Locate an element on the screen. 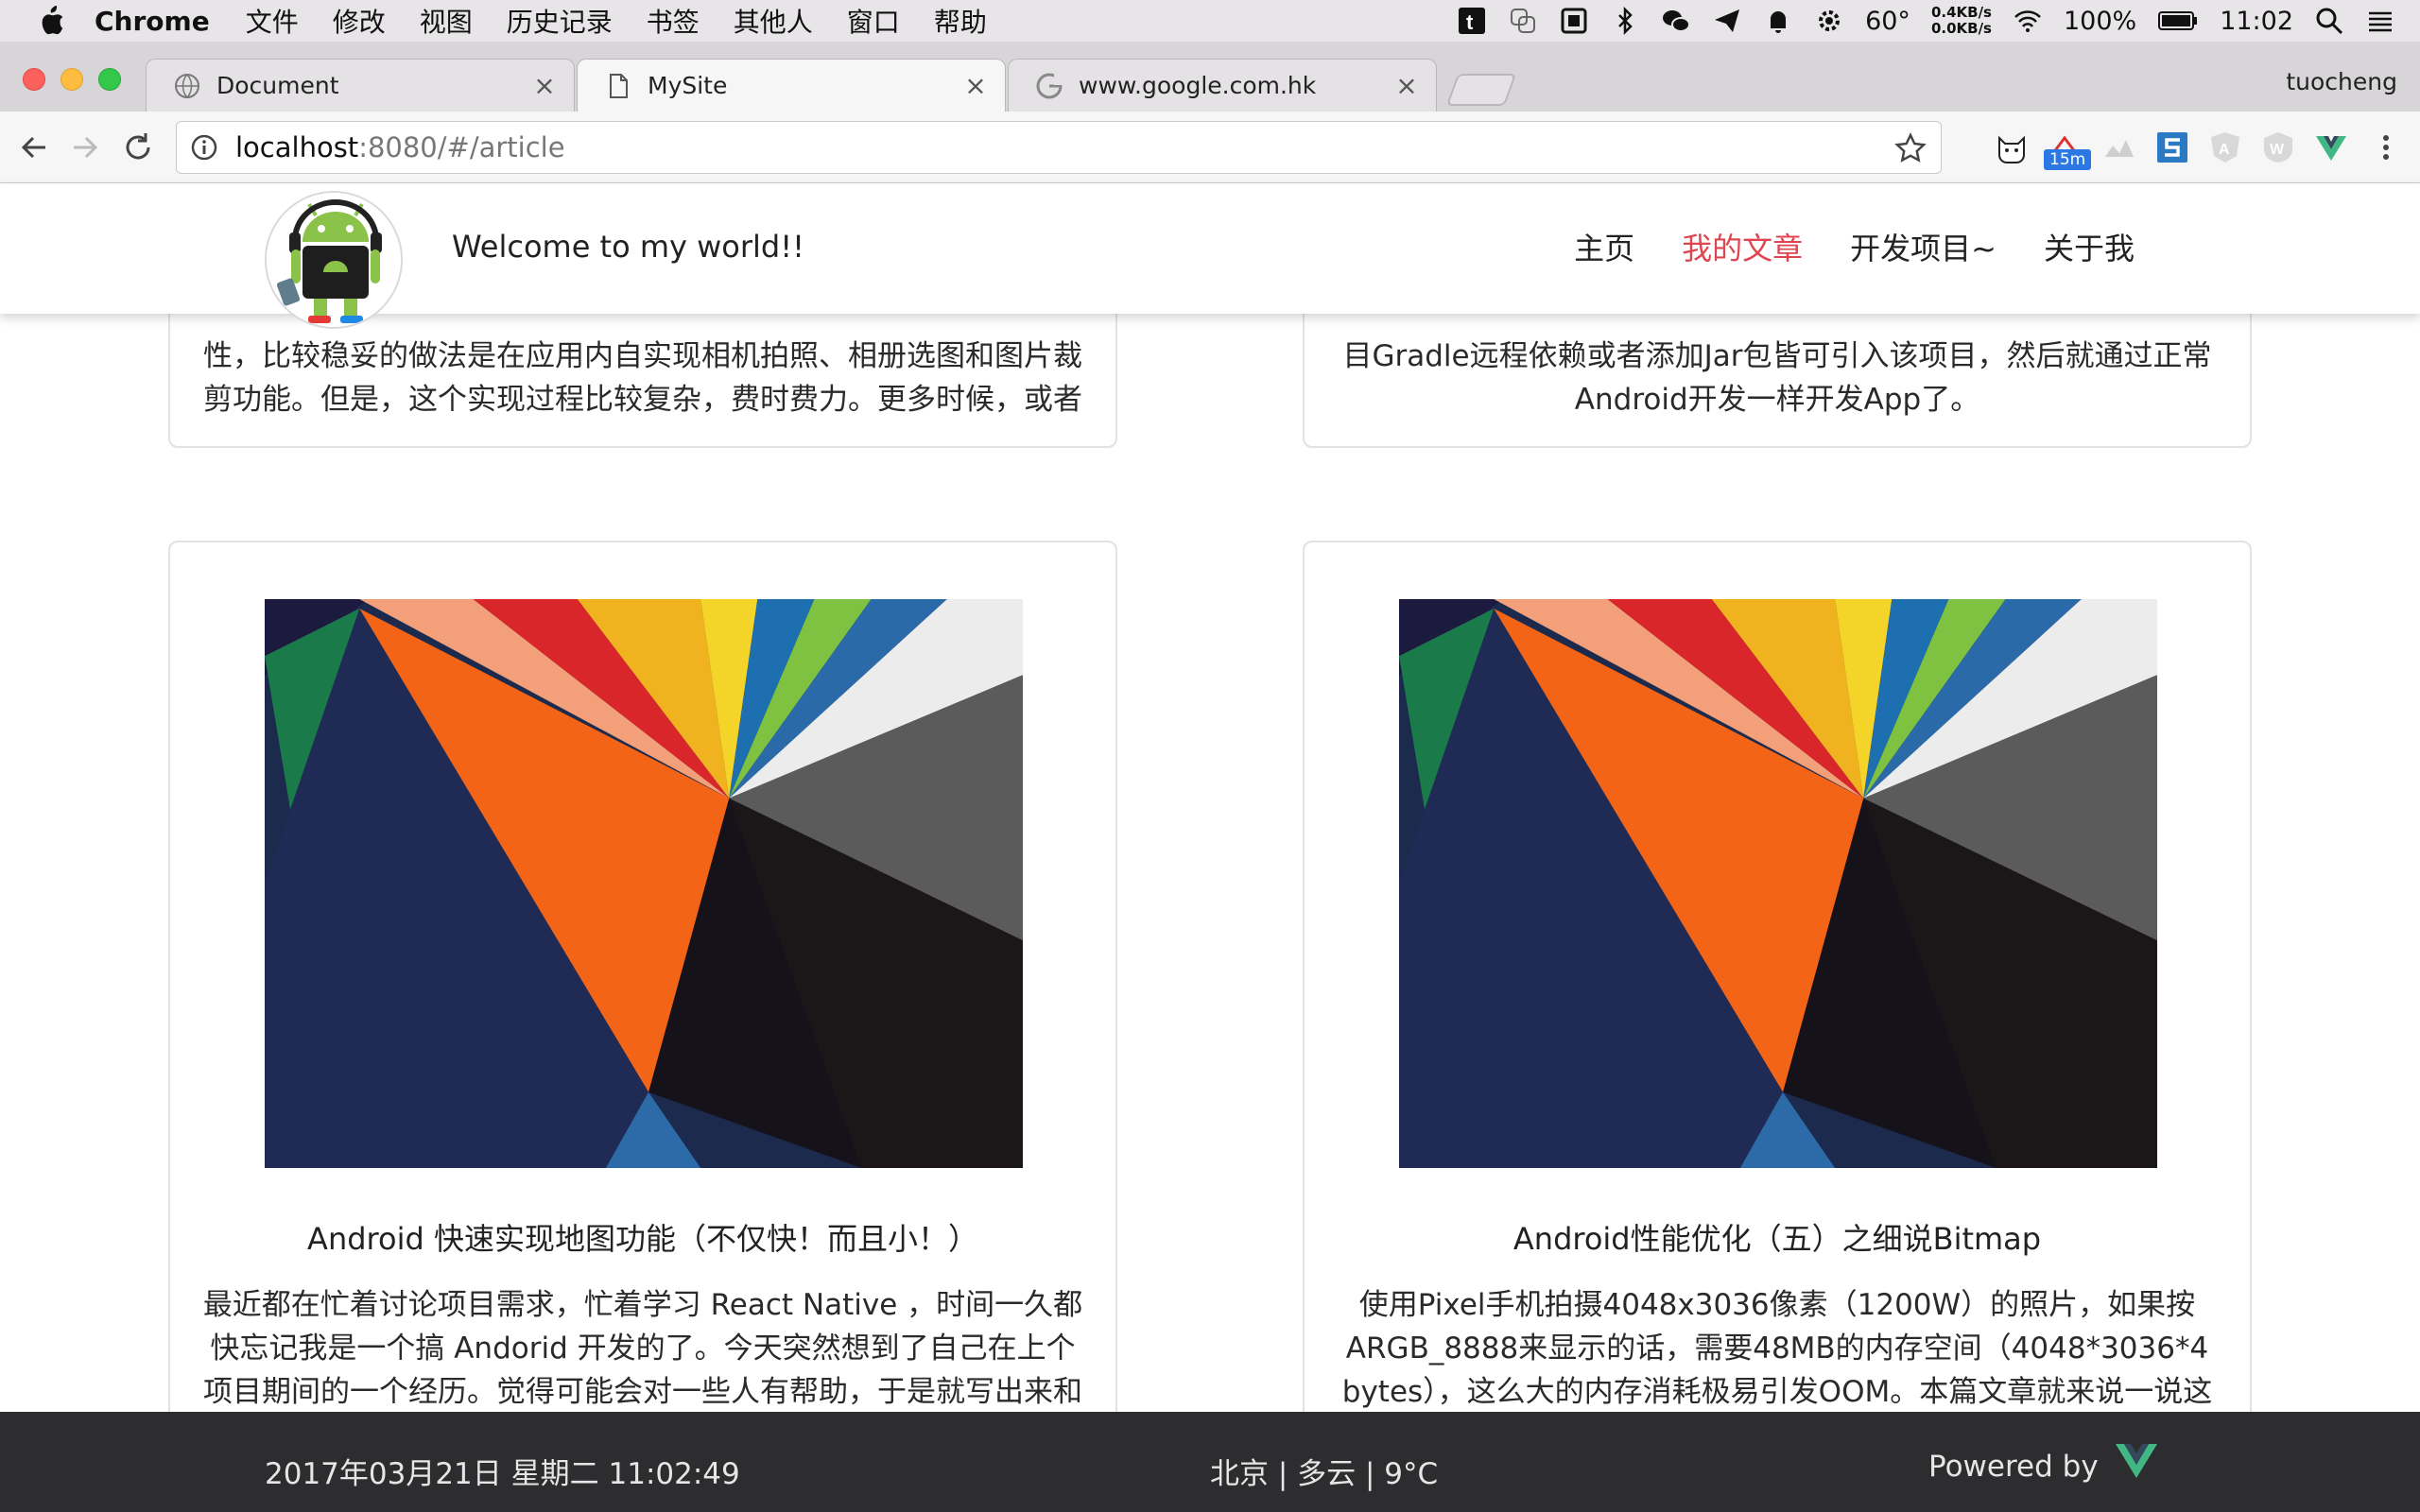 This screenshot has height=1512, width=2420. net-up: 0.4KB/s is located at coordinates (1961, 12).